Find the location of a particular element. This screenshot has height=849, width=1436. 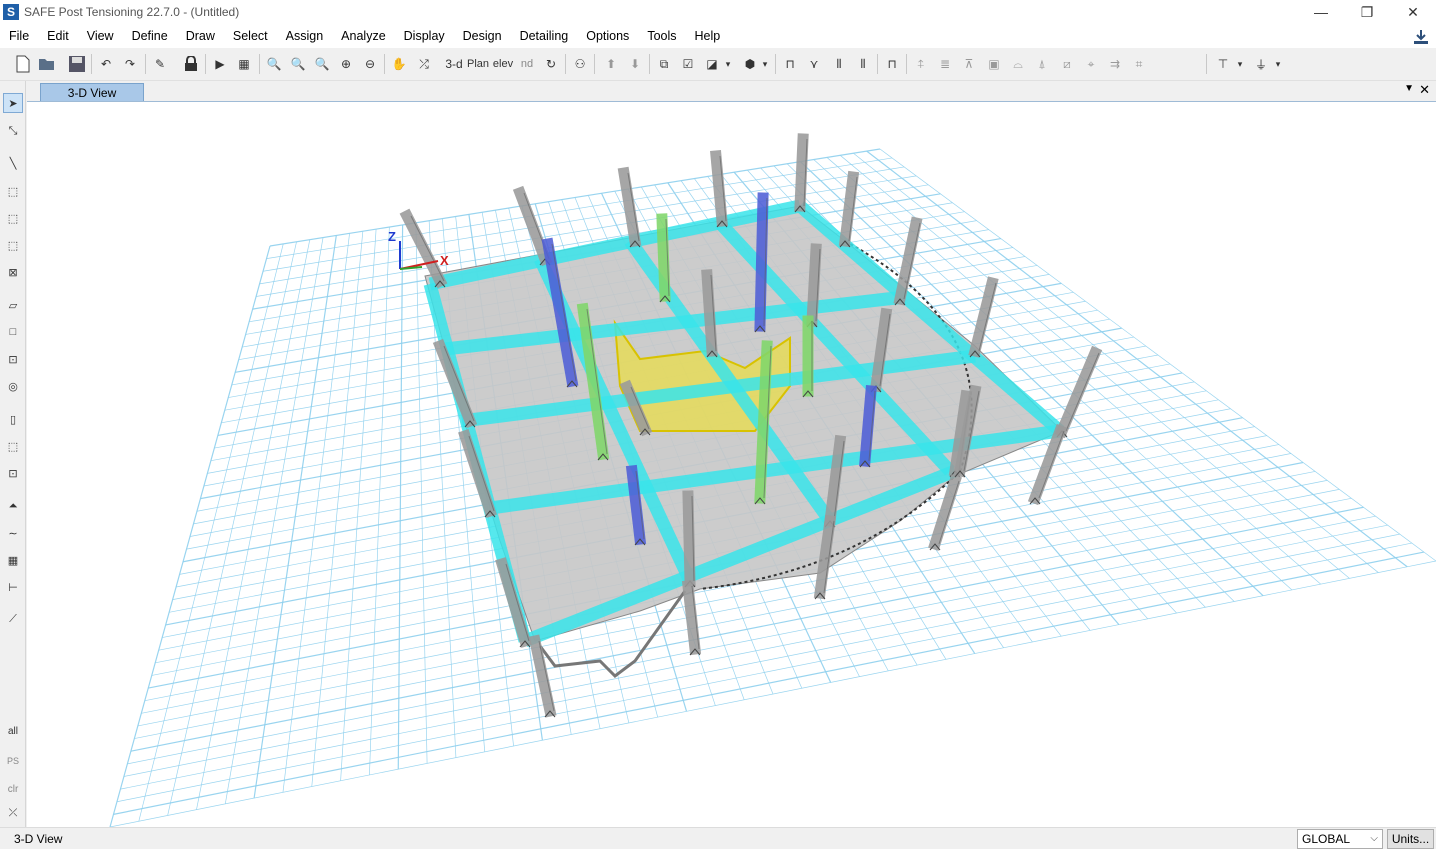

pointer-icon: ➤ is located at coordinates (13, 103).